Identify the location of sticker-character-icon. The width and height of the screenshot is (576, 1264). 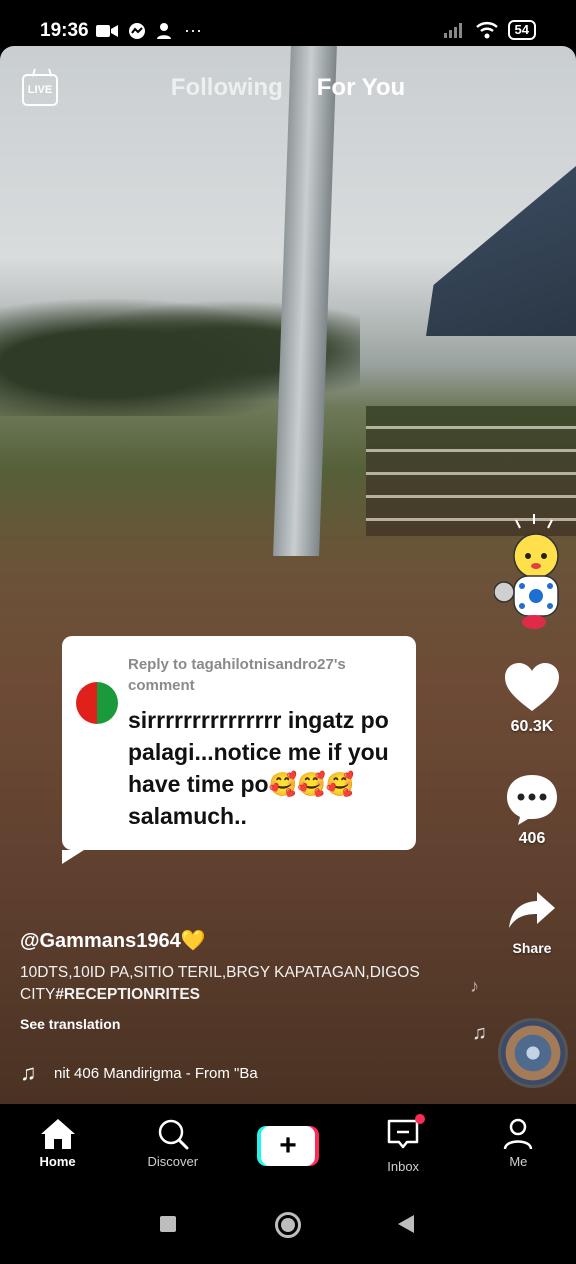
(526, 571).